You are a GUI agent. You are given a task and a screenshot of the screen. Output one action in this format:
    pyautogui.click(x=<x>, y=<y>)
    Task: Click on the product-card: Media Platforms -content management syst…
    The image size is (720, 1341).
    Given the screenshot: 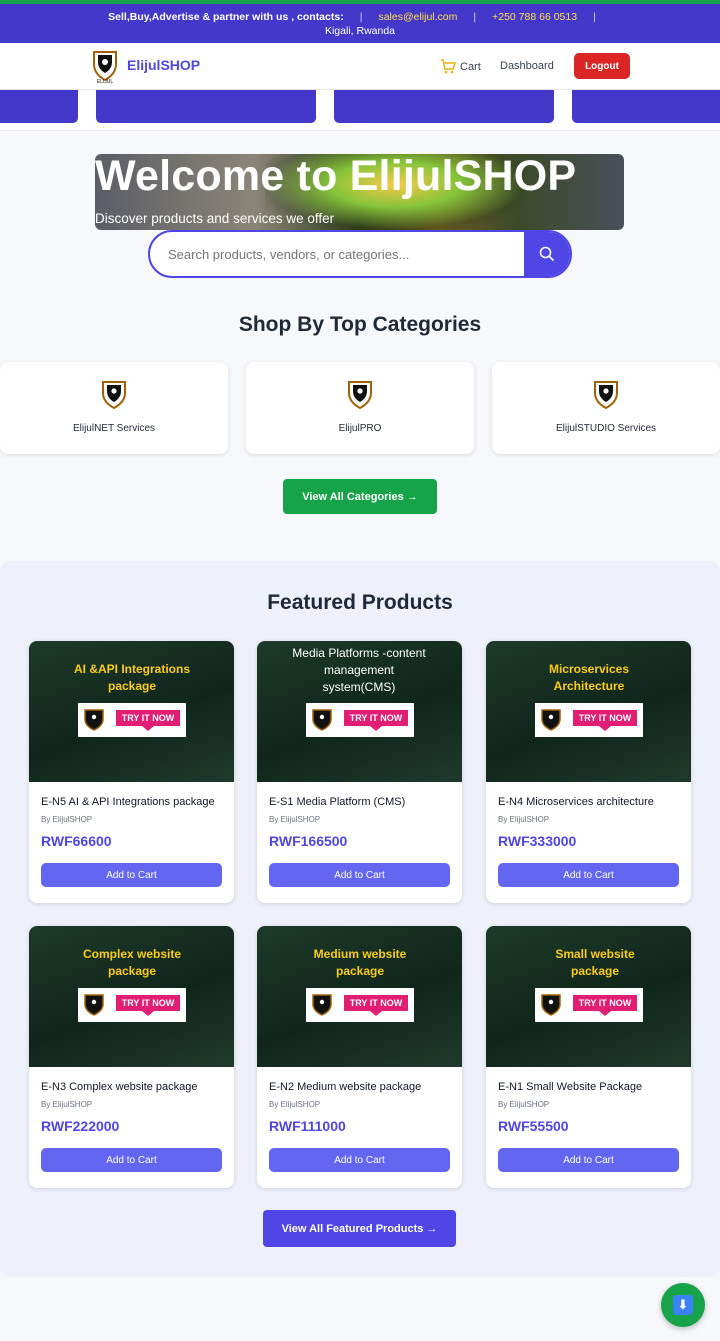 What is the action you would take?
    pyautogui.click(x=359, y=772)
    